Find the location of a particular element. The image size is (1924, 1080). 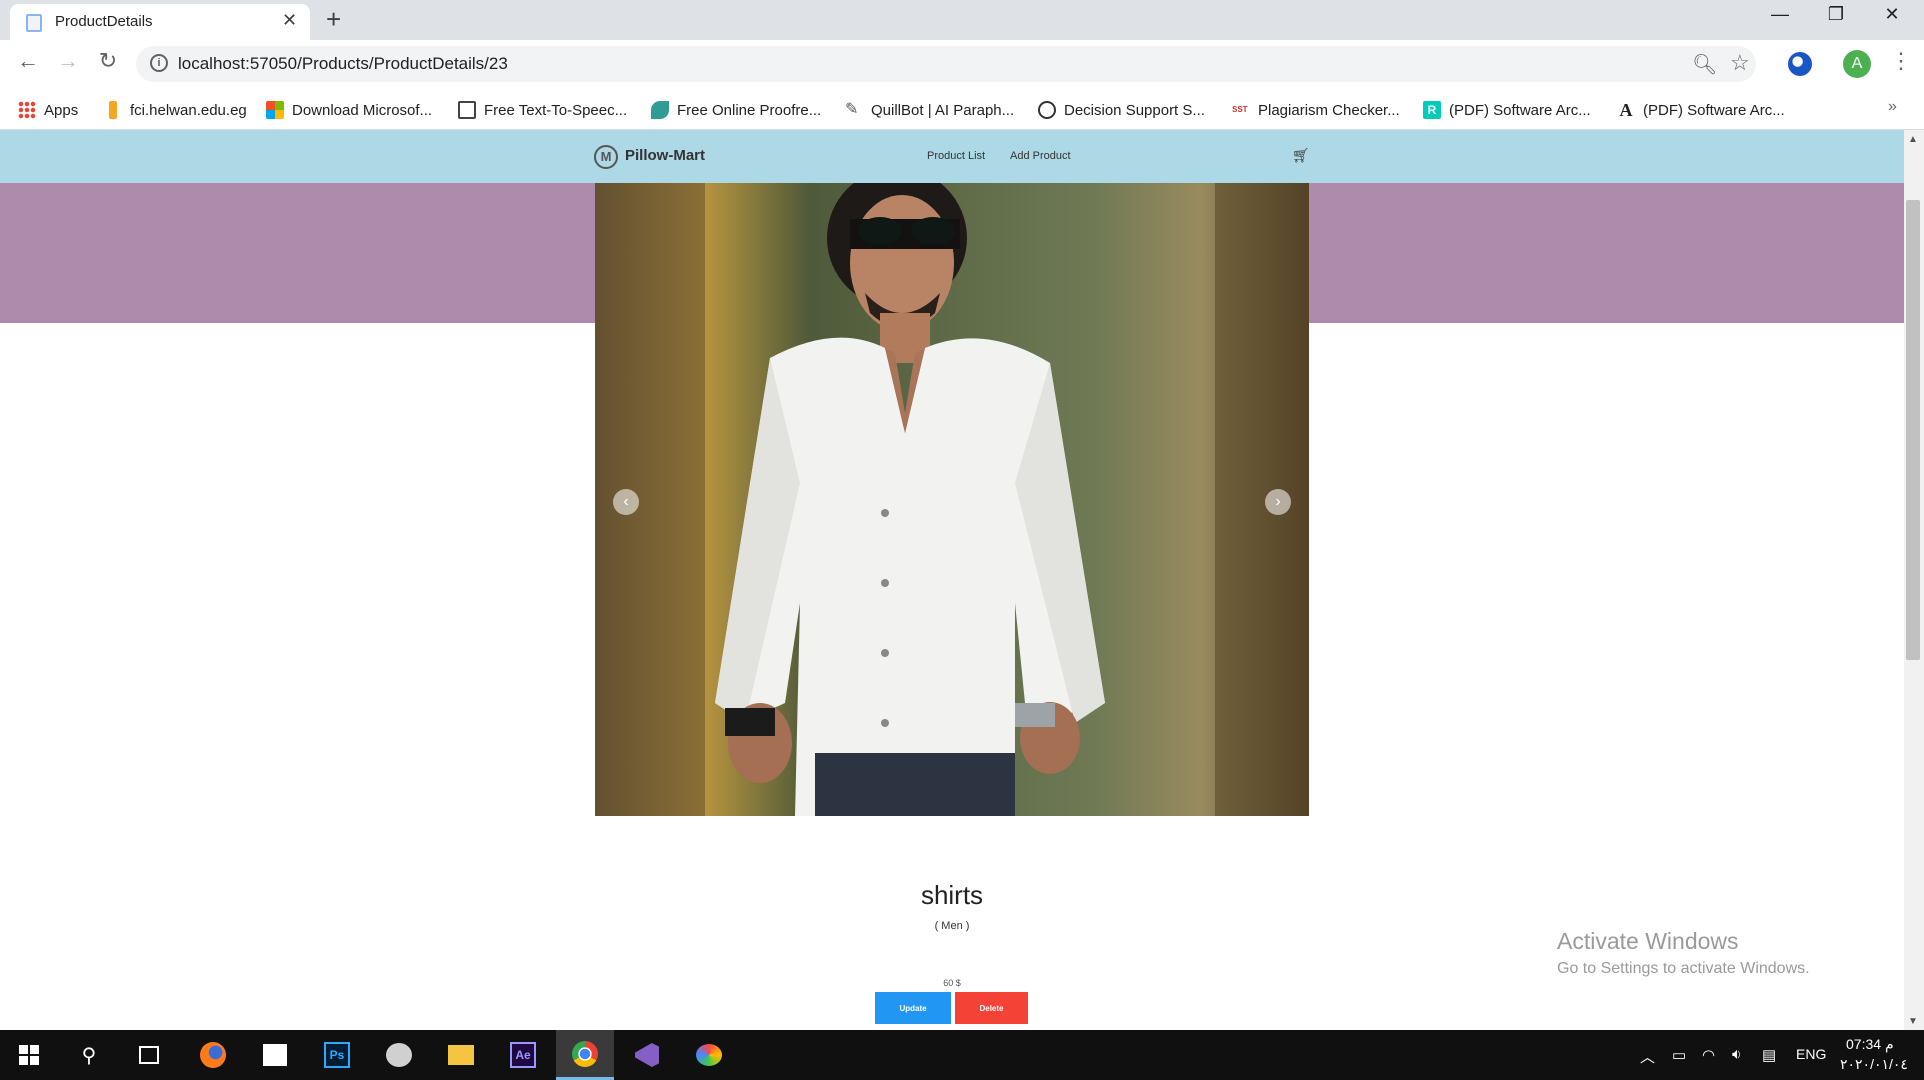

new-tab-icon: + is located at coordinates (333, 19).